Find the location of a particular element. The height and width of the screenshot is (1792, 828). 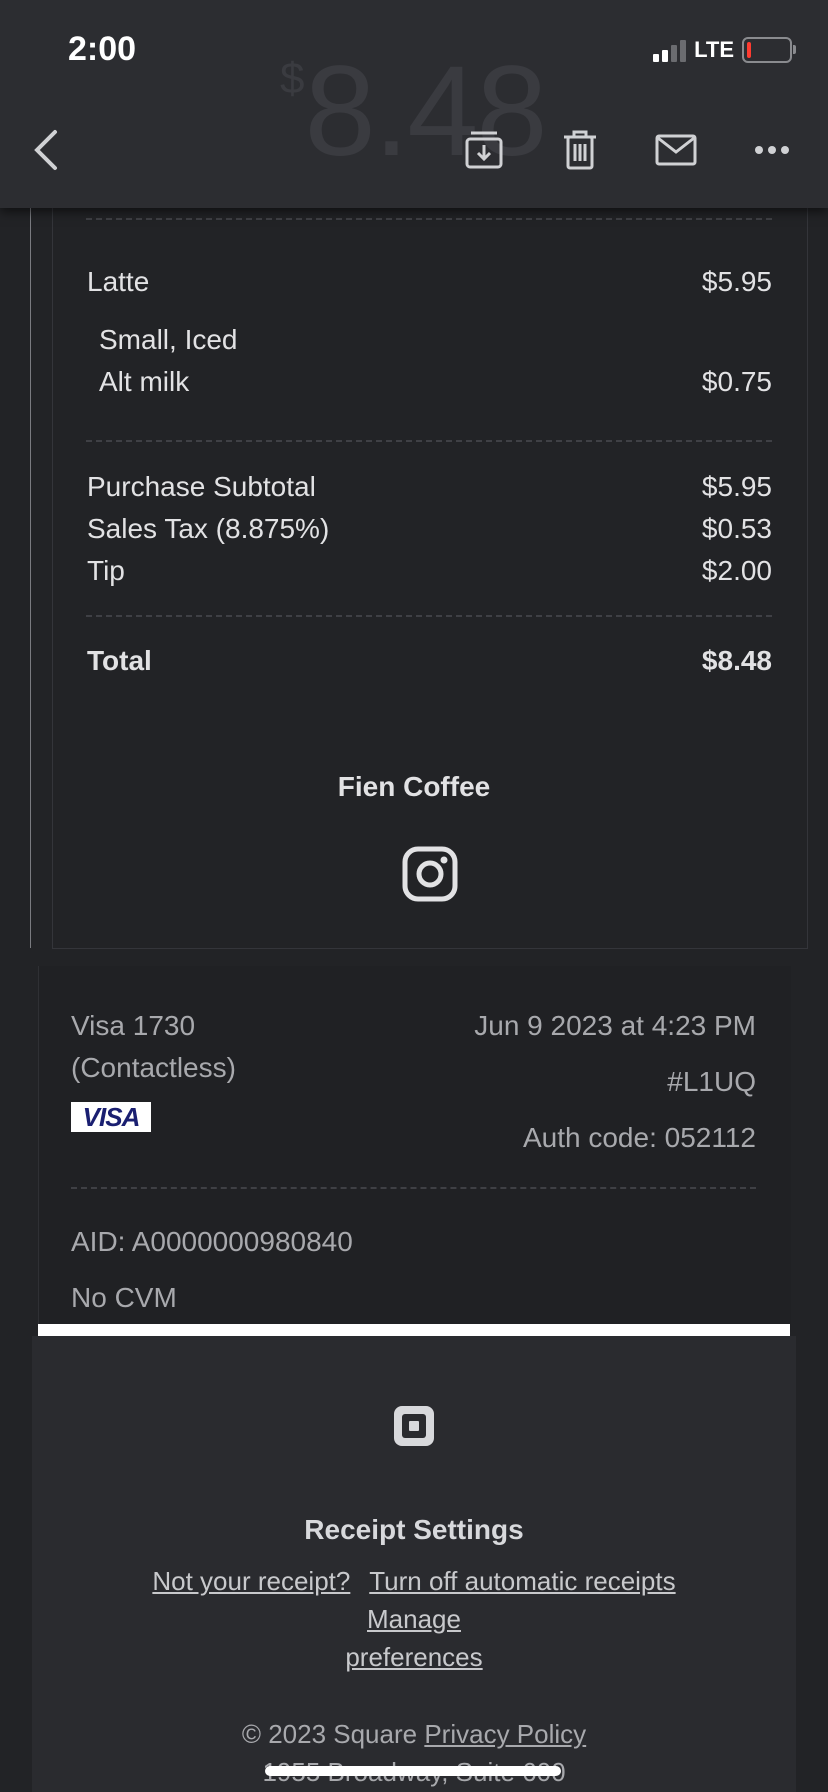

frame-border is located at coordinates (30, 578).